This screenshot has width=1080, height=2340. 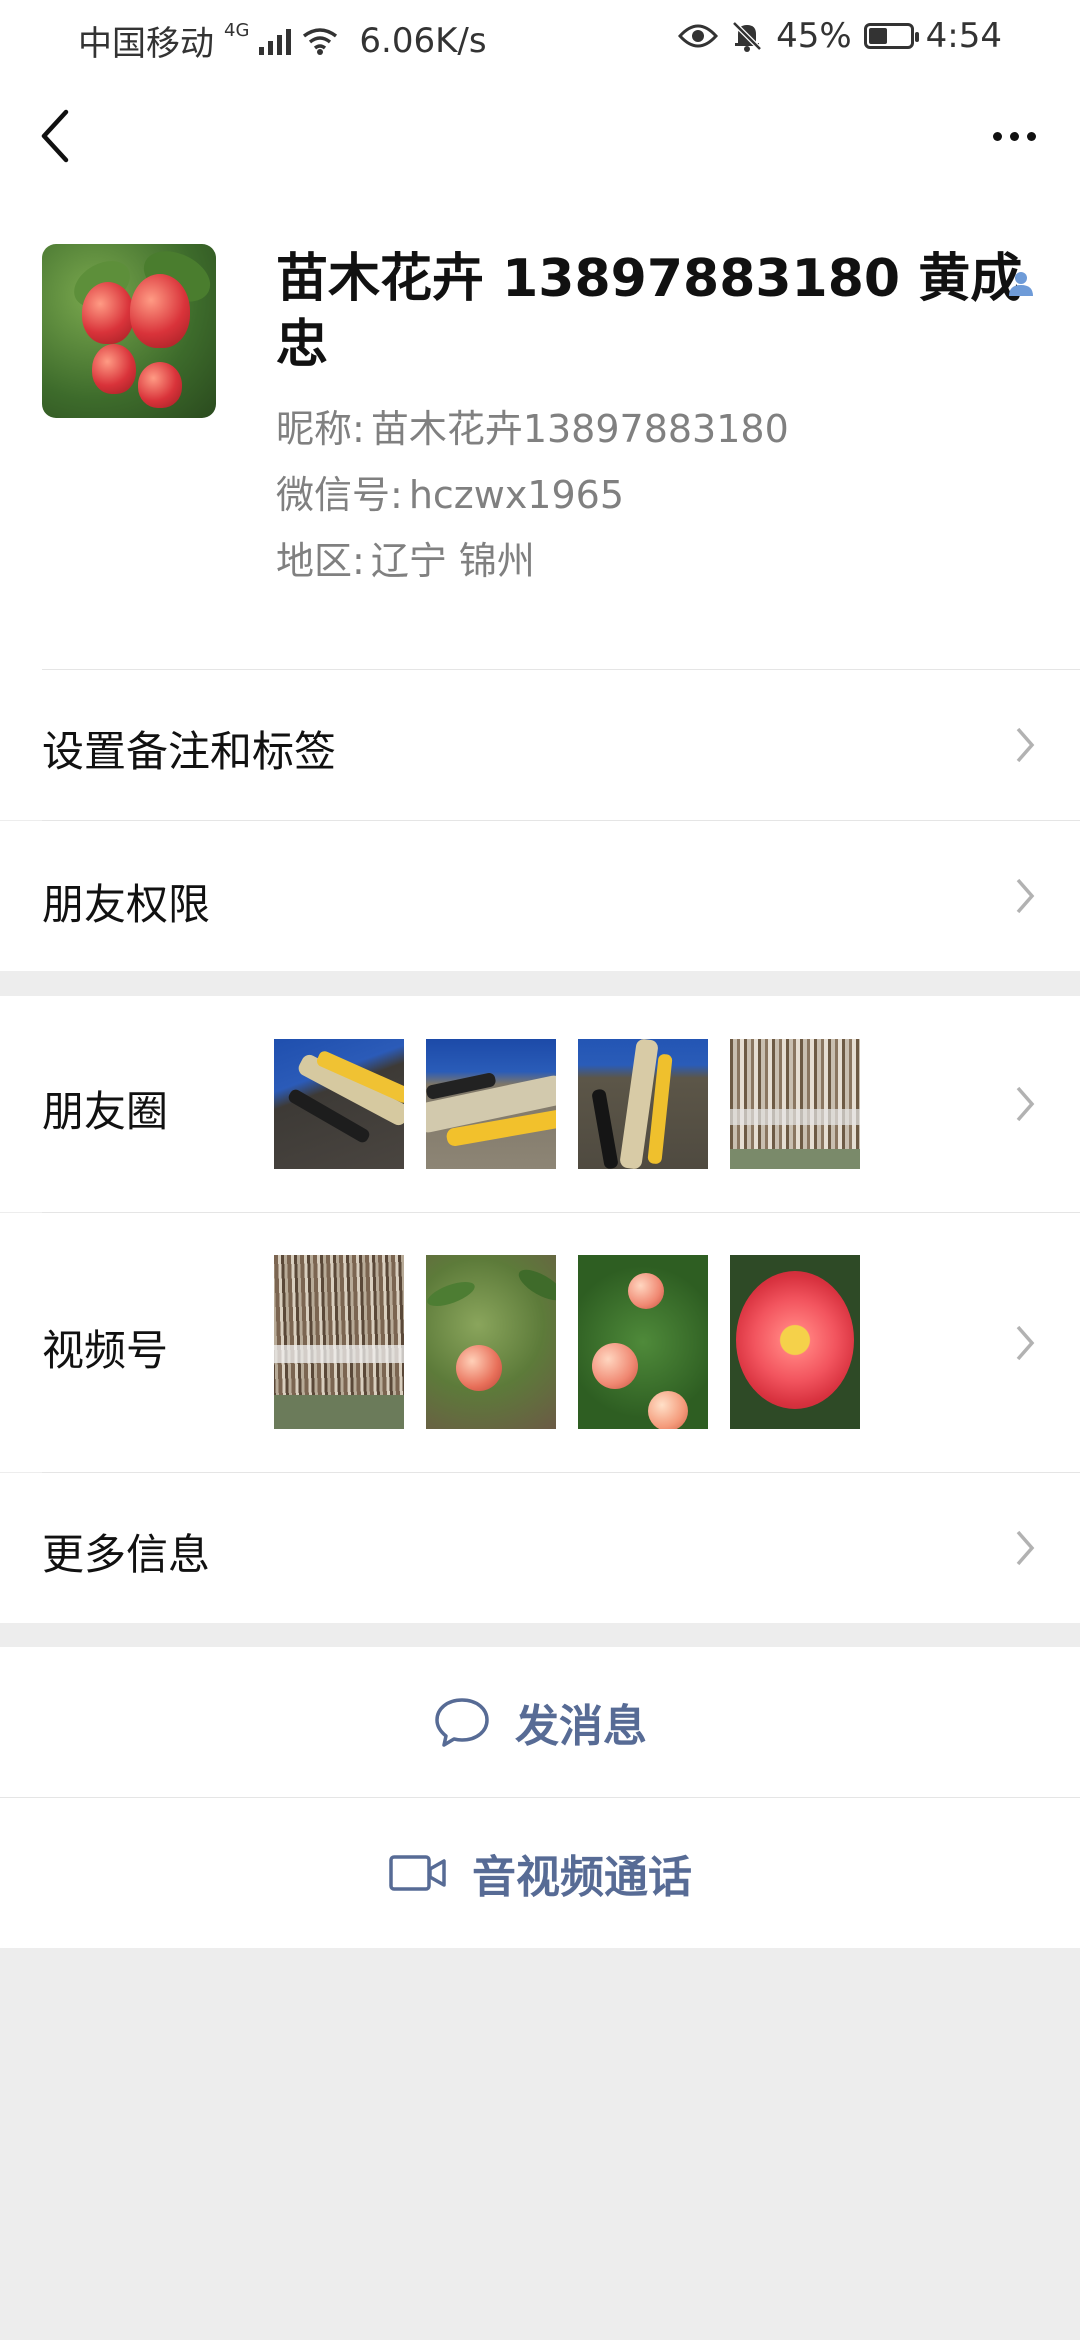 I want to click on channels-row: 视频号, so click(x=540, y=1342).